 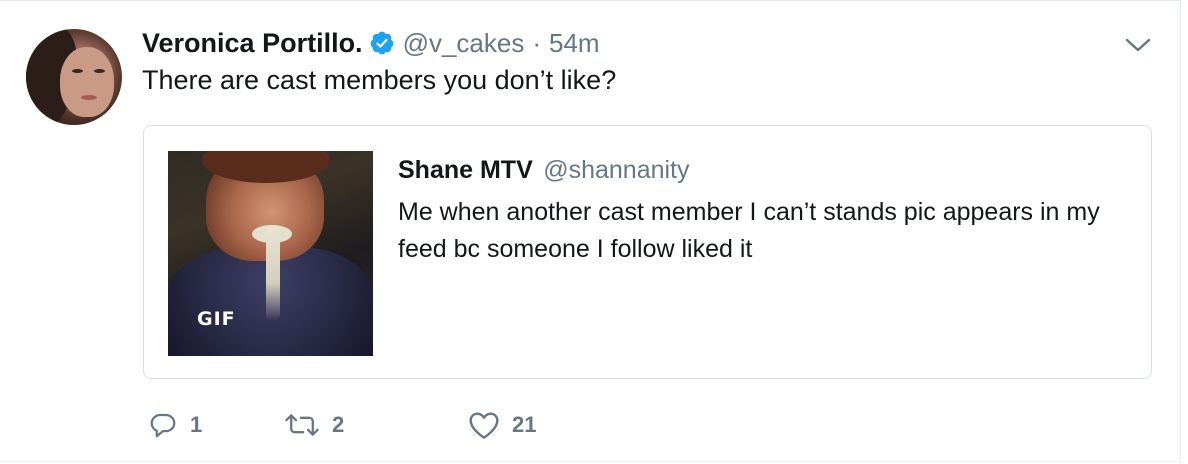 What do you see at coordinates (273, 273) in the screenshot?
I see `gif-figure-drip` at bounding box center [273, 273].